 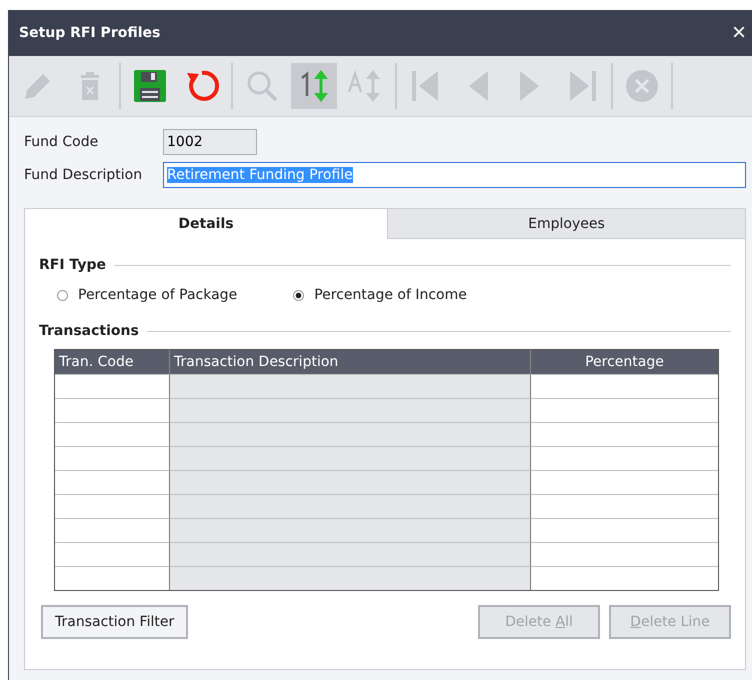 I want to click on toolbar-button, so click(x=314, y=86).